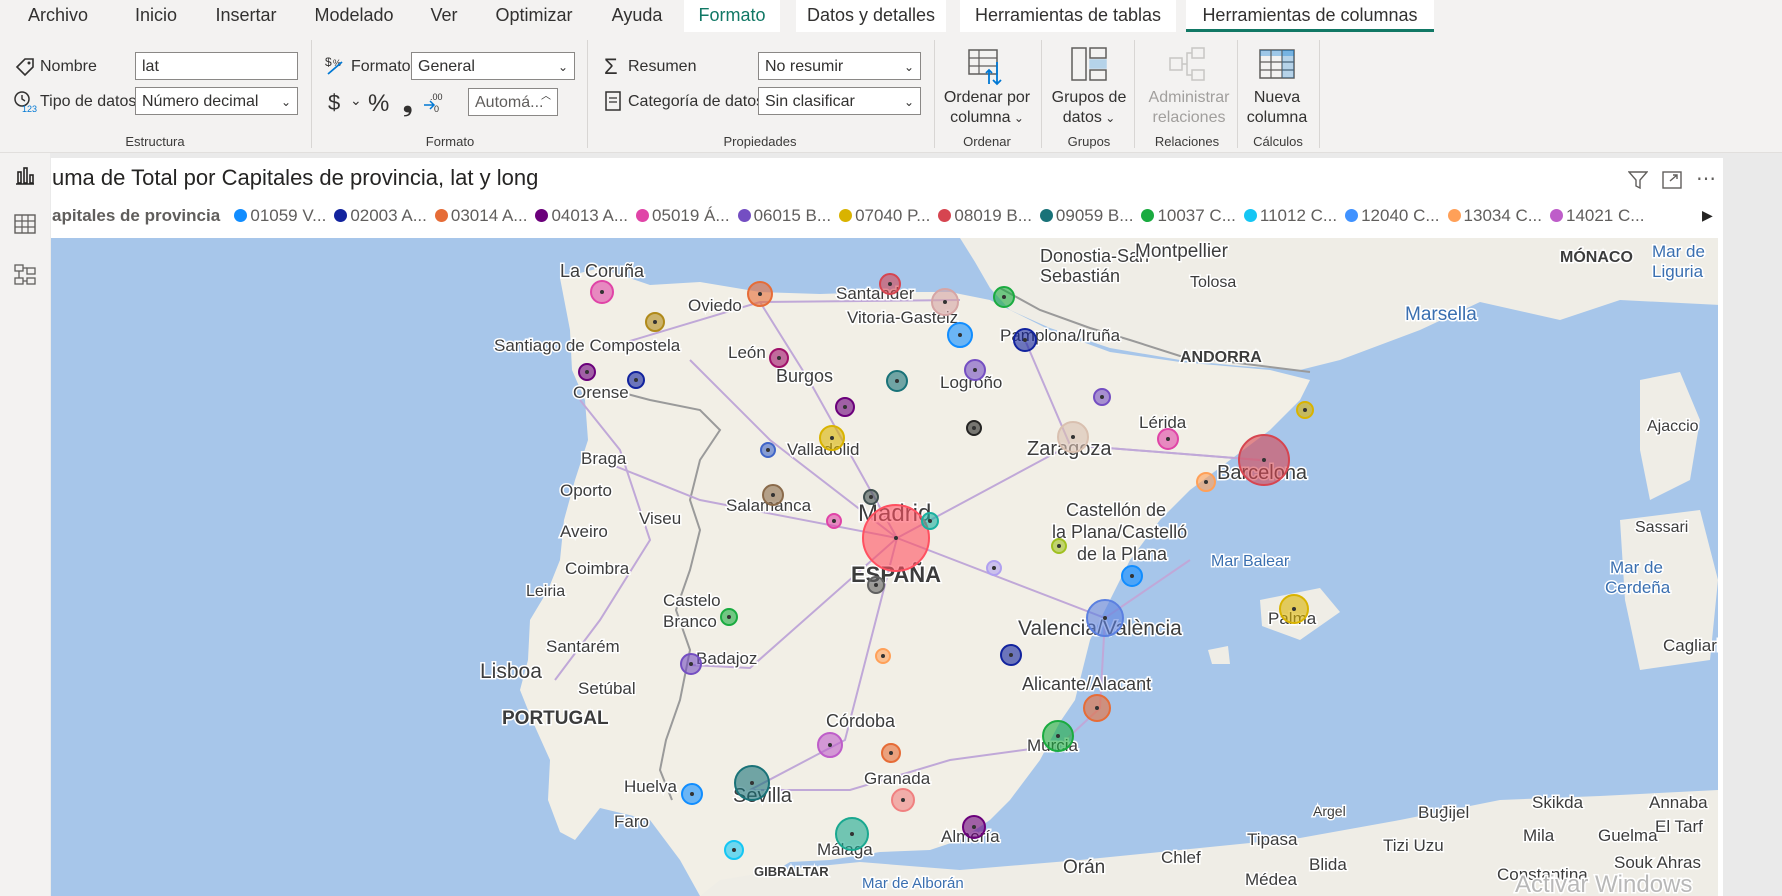  I want to click on chevron-up-icon: ︿, so click(546, 97).